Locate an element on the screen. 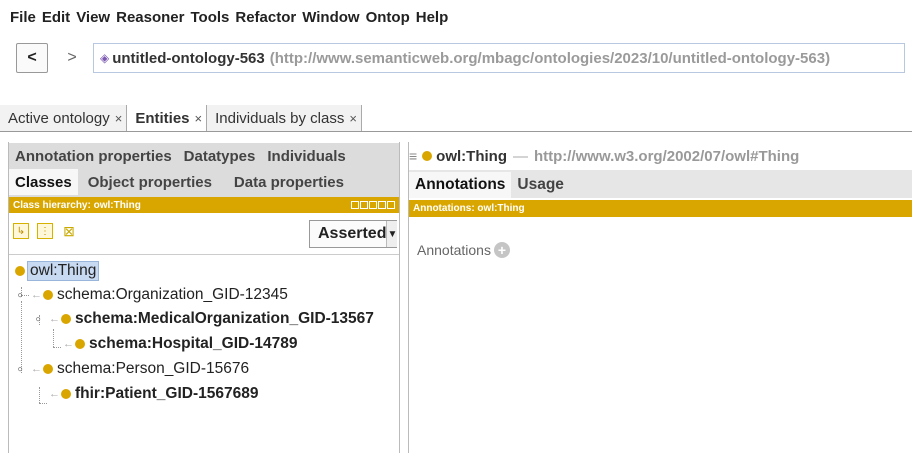  subtab-data-properties: Data properties is located at coordinates (289, 182).